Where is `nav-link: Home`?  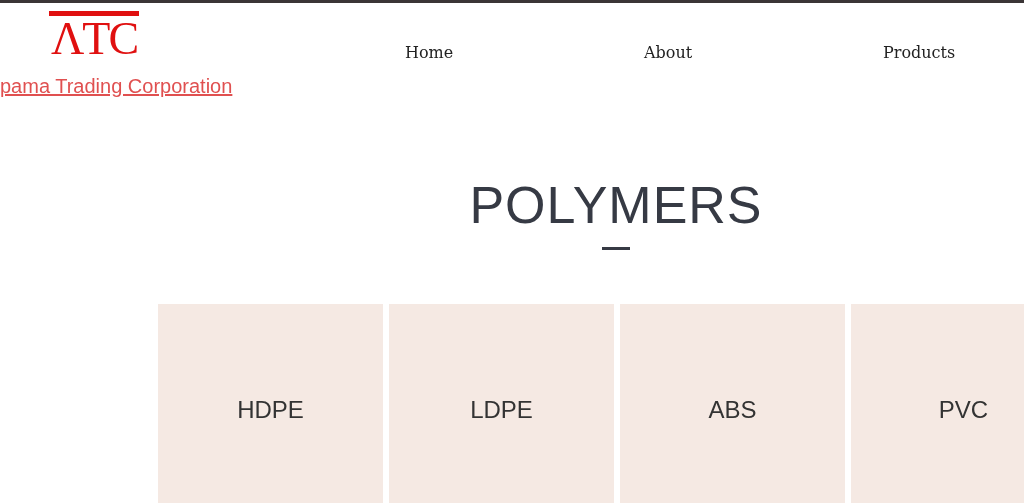
nav-link: Home is located at coordinates (455, 53).